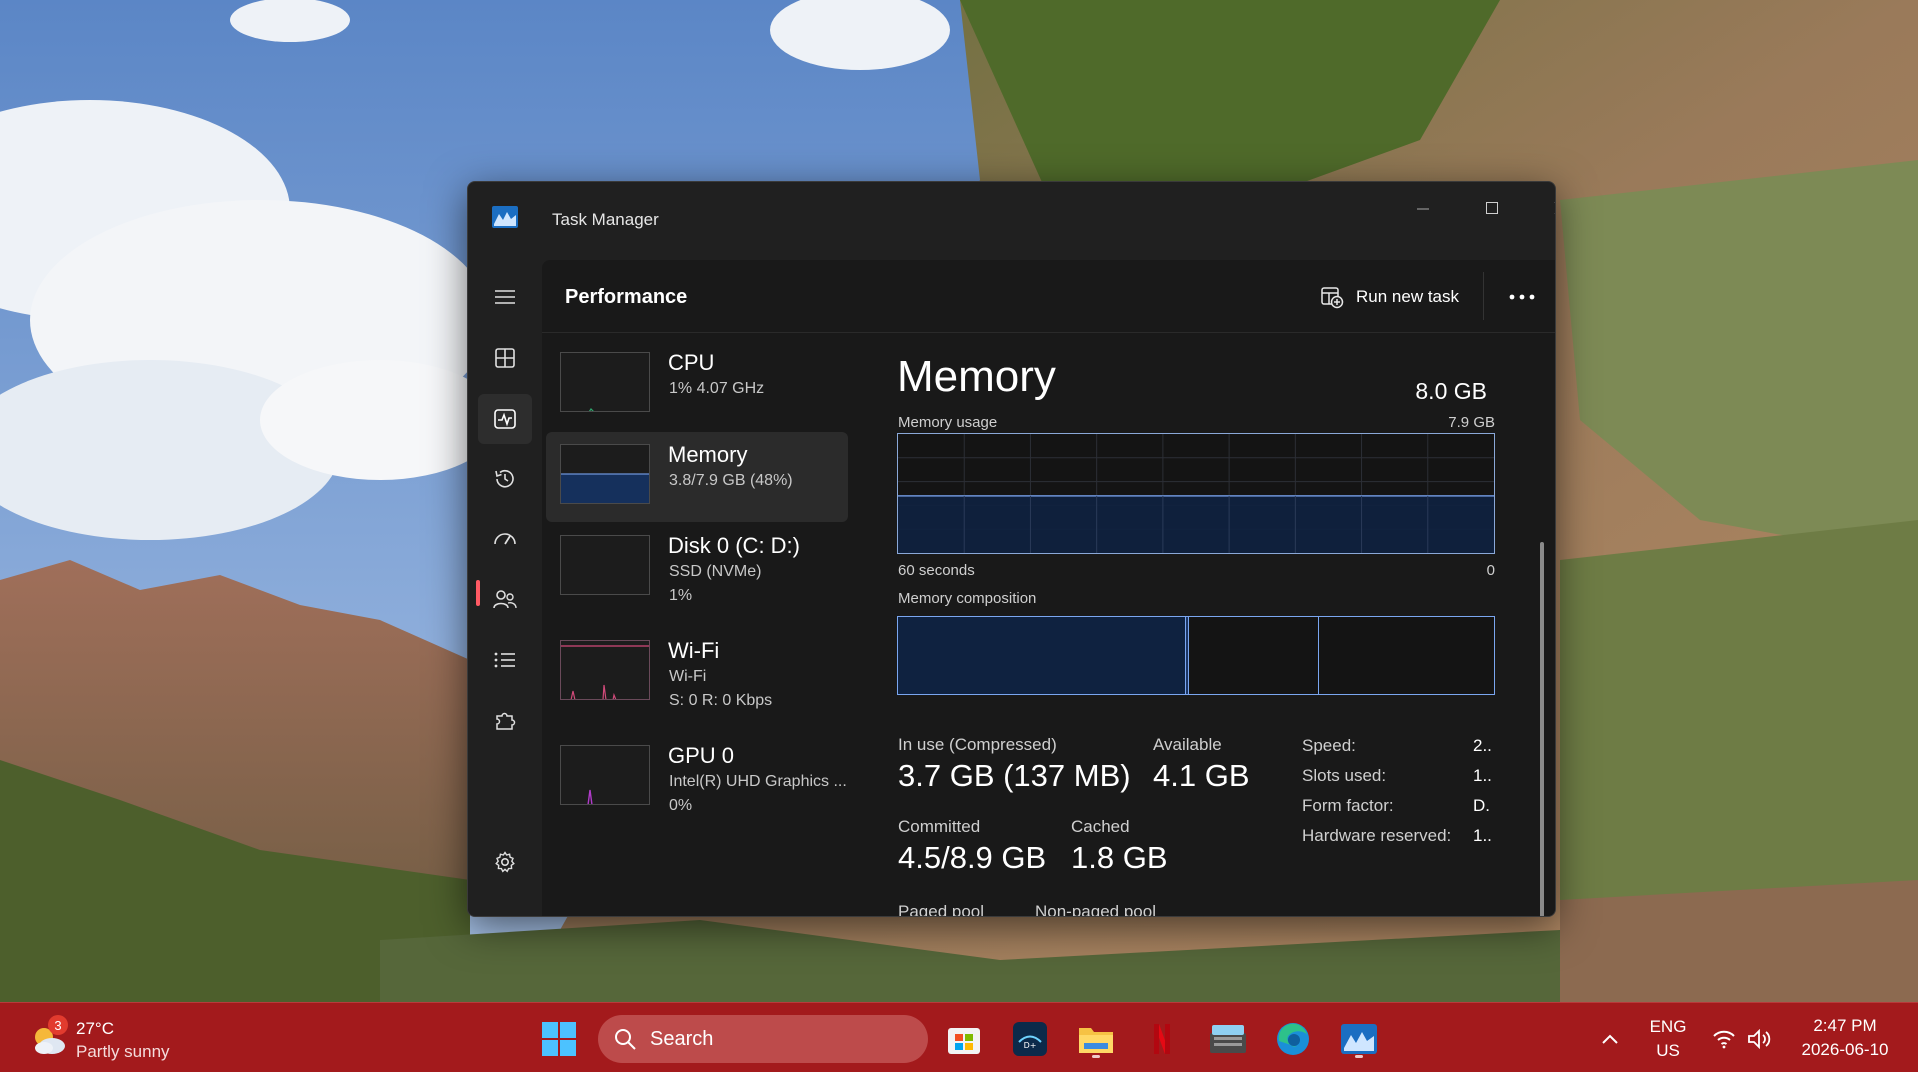  Describe the element at coordinates (1042, 655) in the screenshot. I see `composition-in-use` at that location.